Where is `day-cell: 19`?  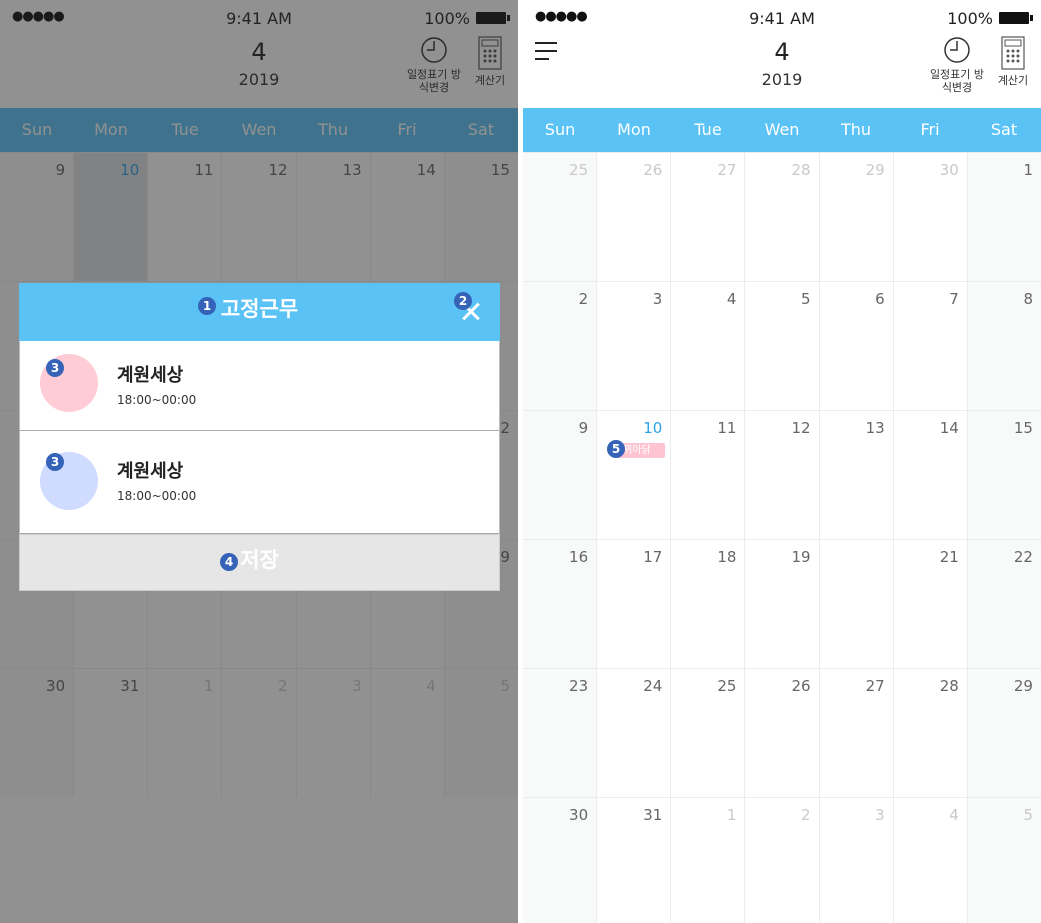
day-cell: 19 is located at coordinates (782, 604).